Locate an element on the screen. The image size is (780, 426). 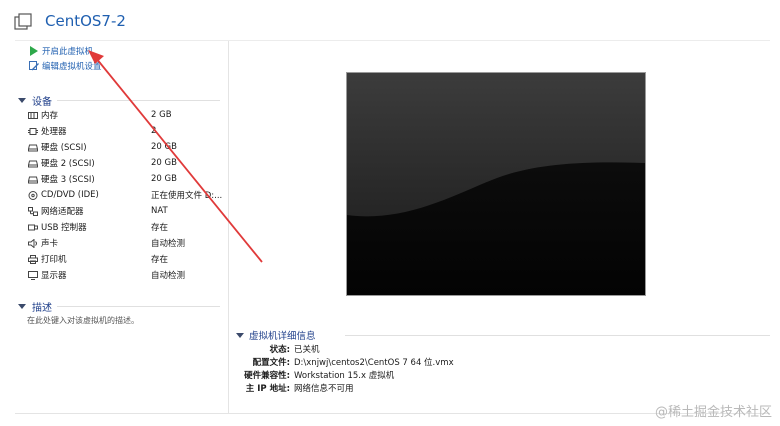
devices-header-label: 设备 is located at coordinates (42, 102).